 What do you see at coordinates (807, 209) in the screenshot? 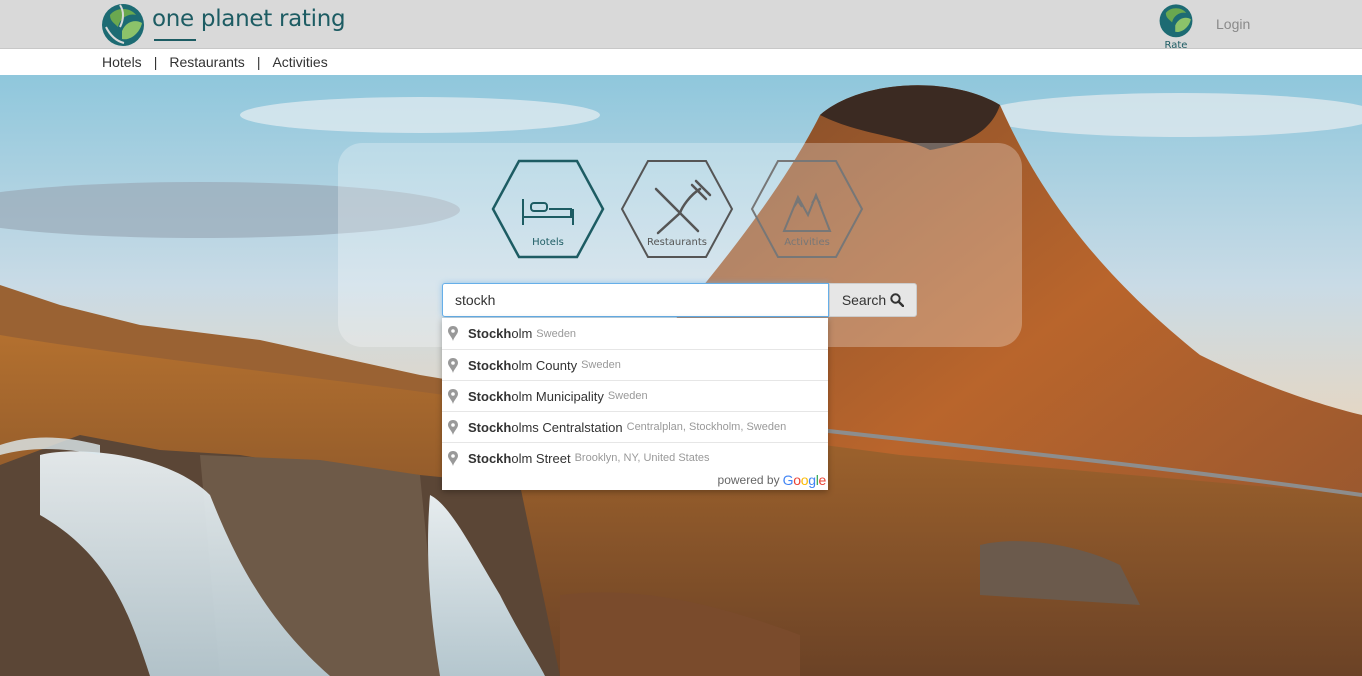
I see `category-activities-button: Activities` at bounding box center [807, 209].